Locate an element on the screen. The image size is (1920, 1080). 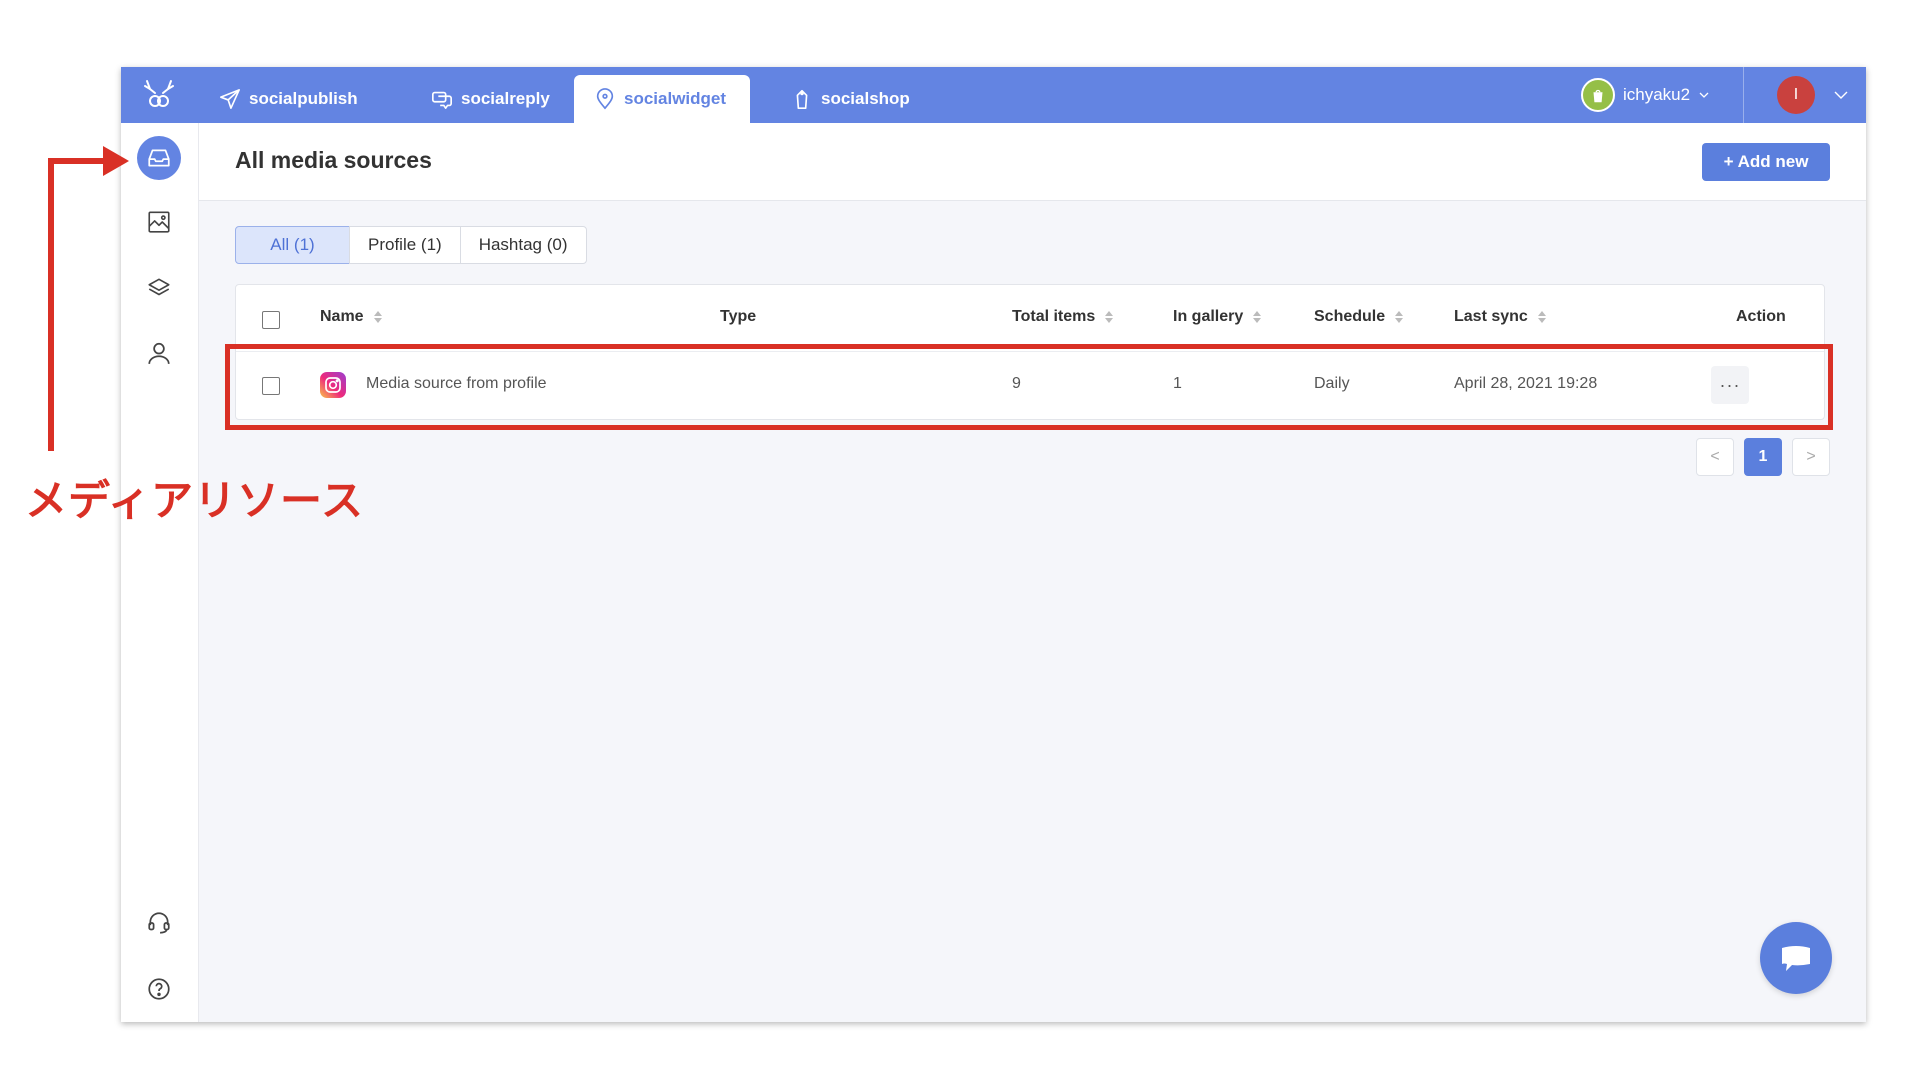
shop-switcher: ichyaku2 is located at coordinates (1645, 95).